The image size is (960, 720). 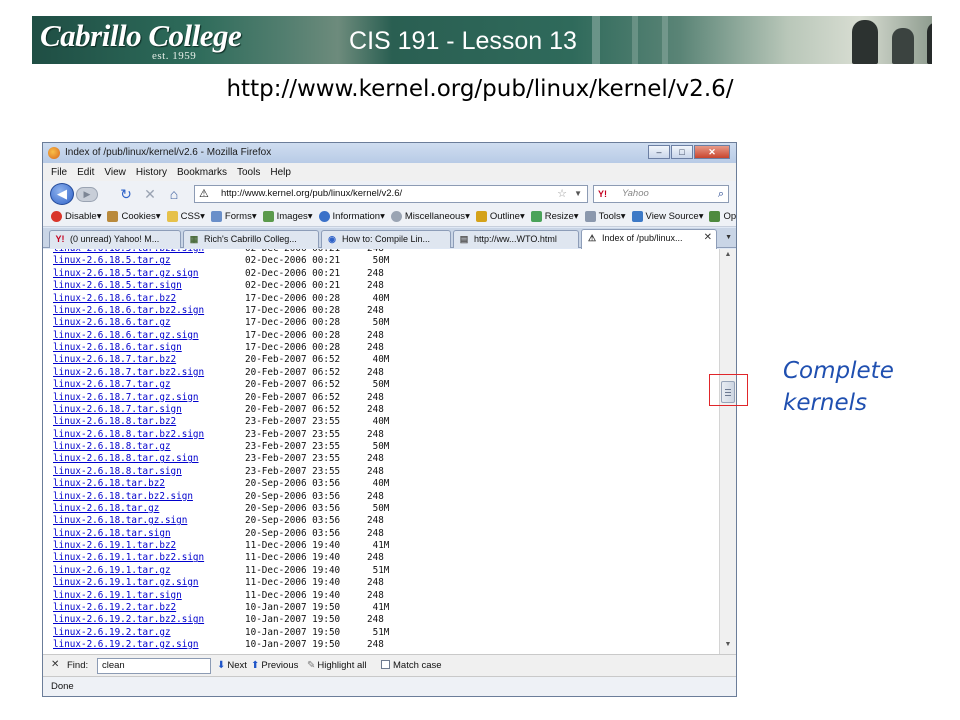 What do you see at coordinates (728, 237) in the screenshot?
I see `tab-list-dropdown-icon: ▼` at bounding box center [728, 237].